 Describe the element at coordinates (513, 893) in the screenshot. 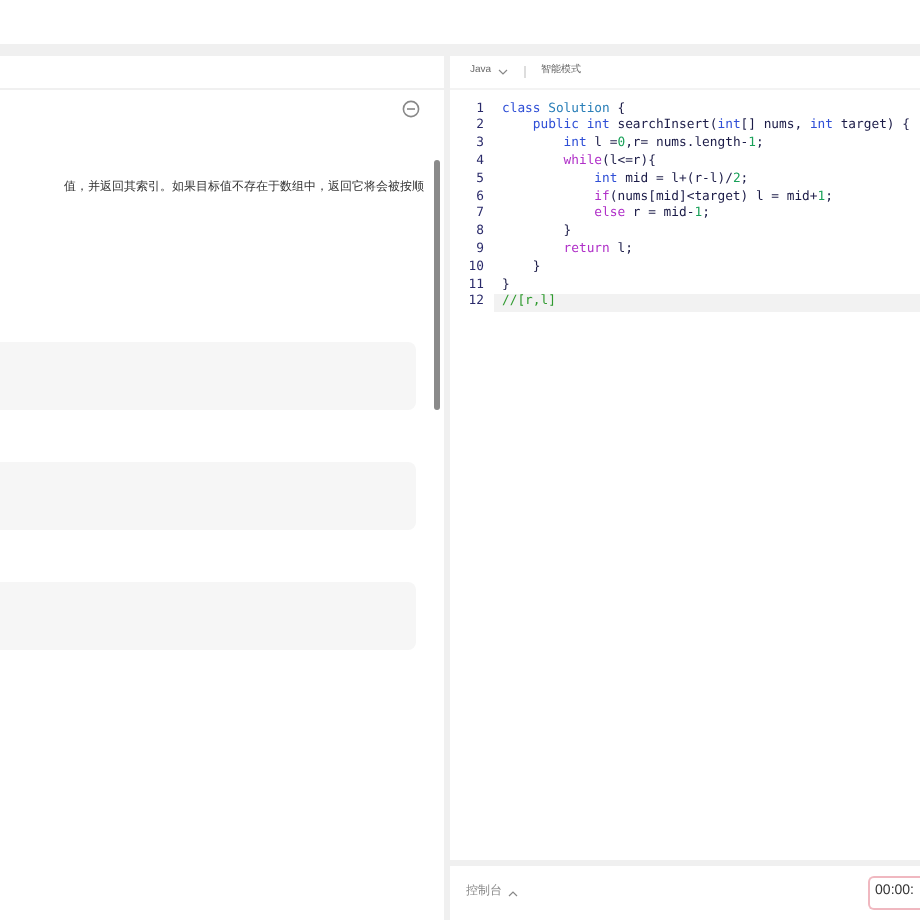

I see `caret-icon` at that location.